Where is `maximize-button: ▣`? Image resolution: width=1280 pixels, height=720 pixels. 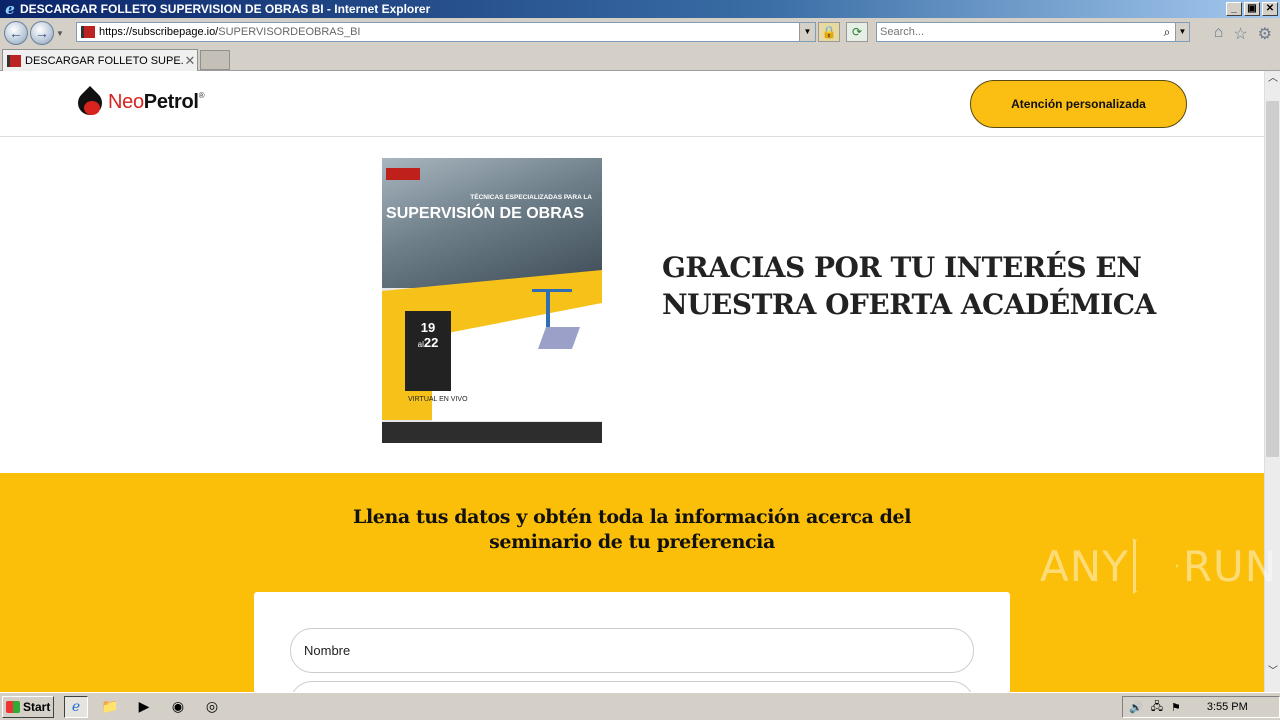
maximize-button: ▣ is located at coordinates (1252, 9).